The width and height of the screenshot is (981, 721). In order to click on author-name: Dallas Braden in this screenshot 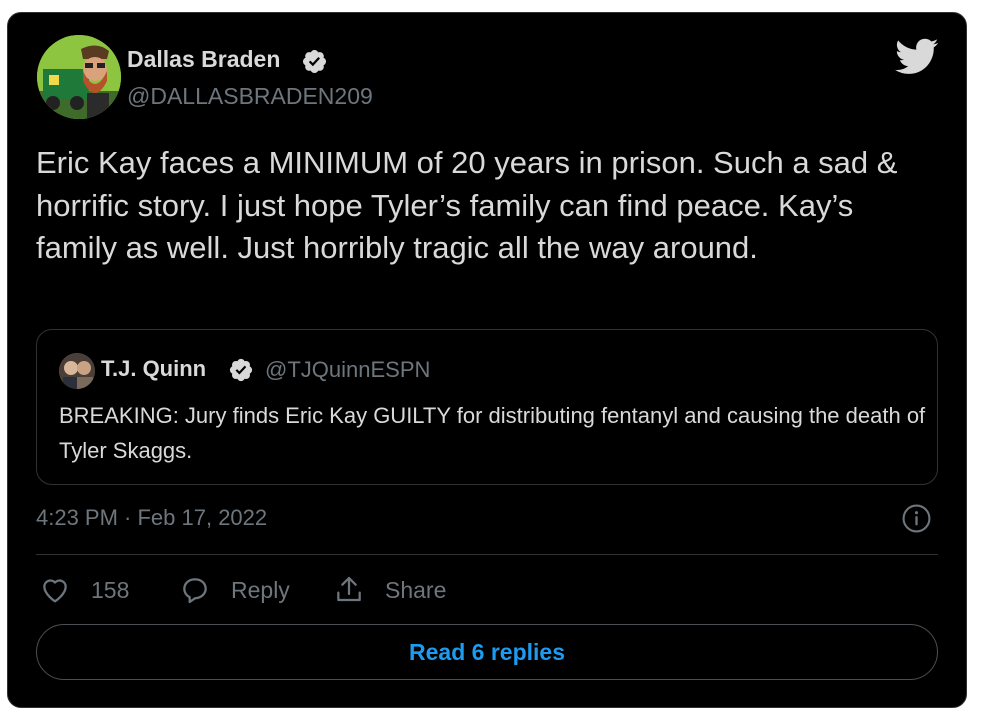, I will do `click(203, 59)`.